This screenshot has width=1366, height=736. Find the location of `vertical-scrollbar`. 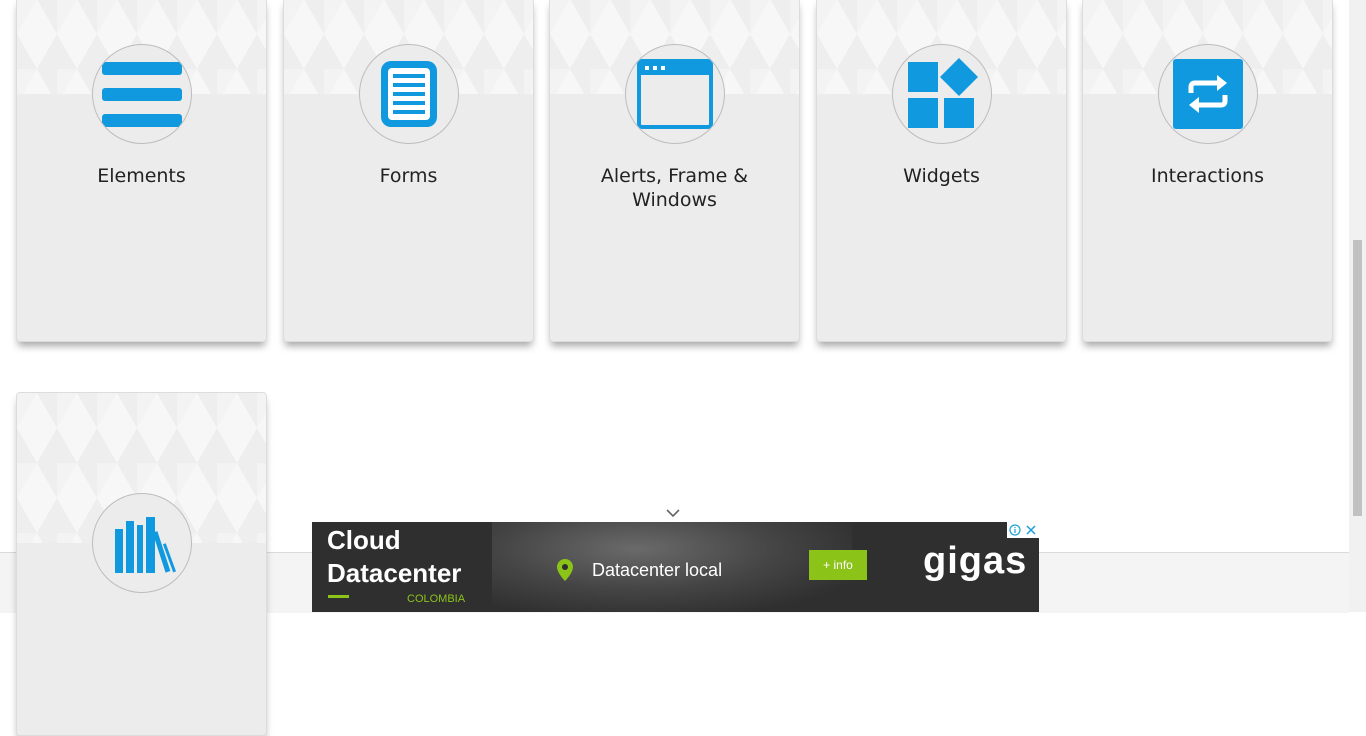

vertical-scrollbar is located at coordinates (1357, 306).